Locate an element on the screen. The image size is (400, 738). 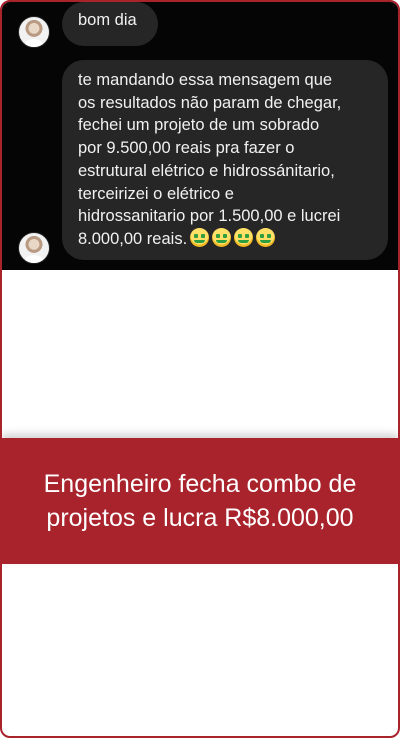
message-line-text: 8.000,00 reais. is located at coordinates (133, 238).